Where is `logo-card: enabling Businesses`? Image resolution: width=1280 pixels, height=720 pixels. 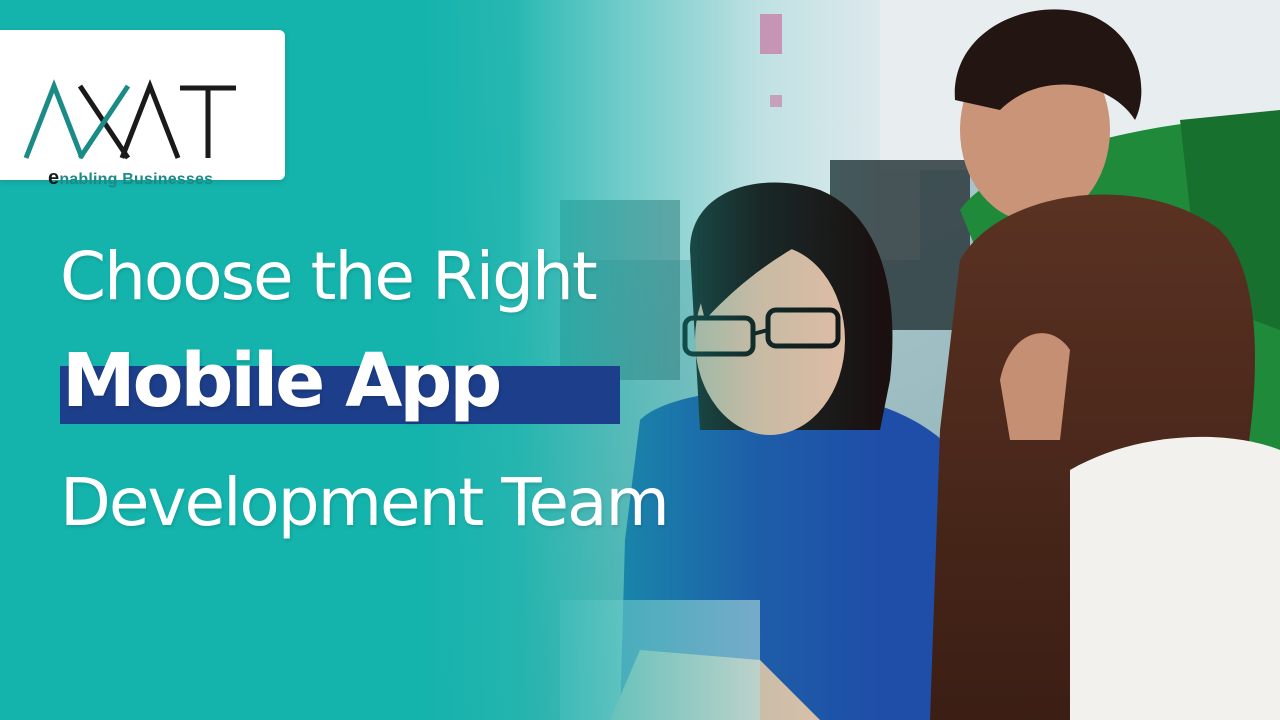
logo-card: enabling Businesses is located at coordinates (142, 109).